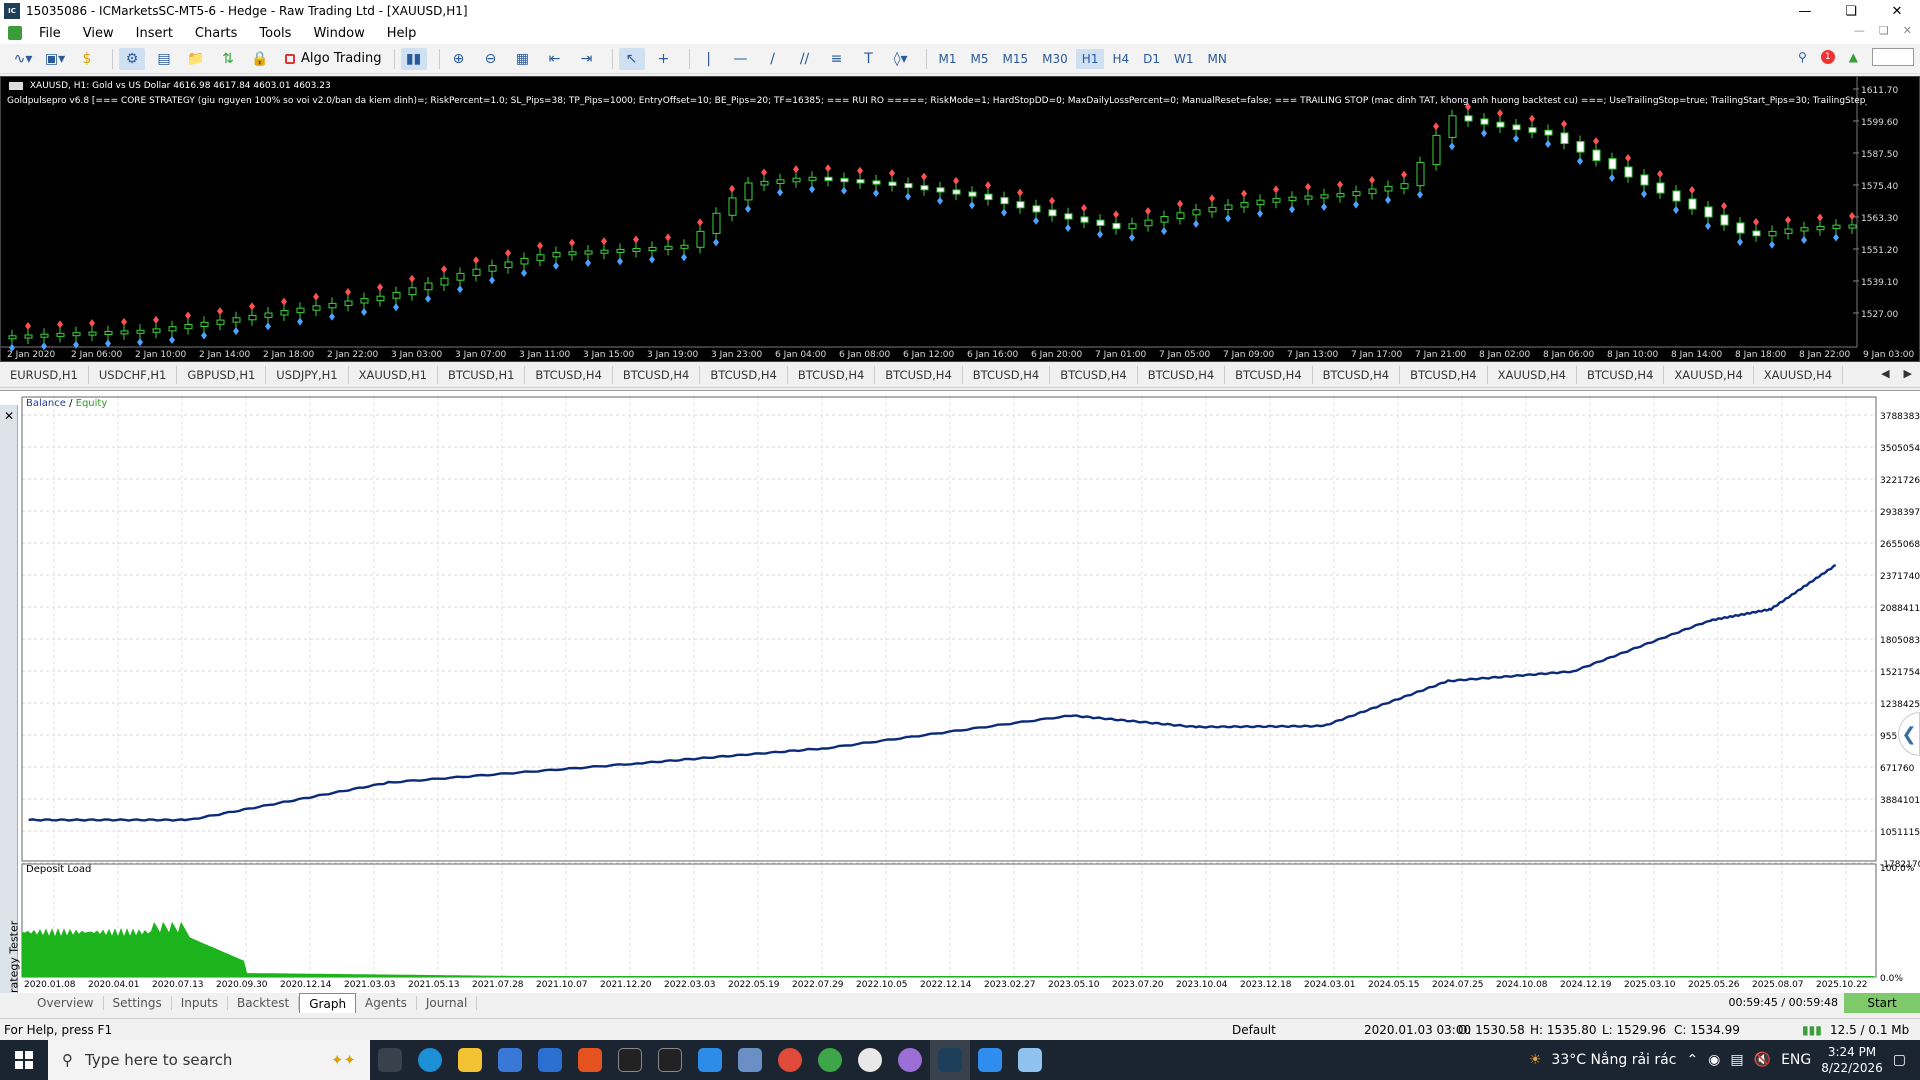 The height and width of the screenshot is (1080, 1920). I want to click on mail-icon, so click(550, 1060).